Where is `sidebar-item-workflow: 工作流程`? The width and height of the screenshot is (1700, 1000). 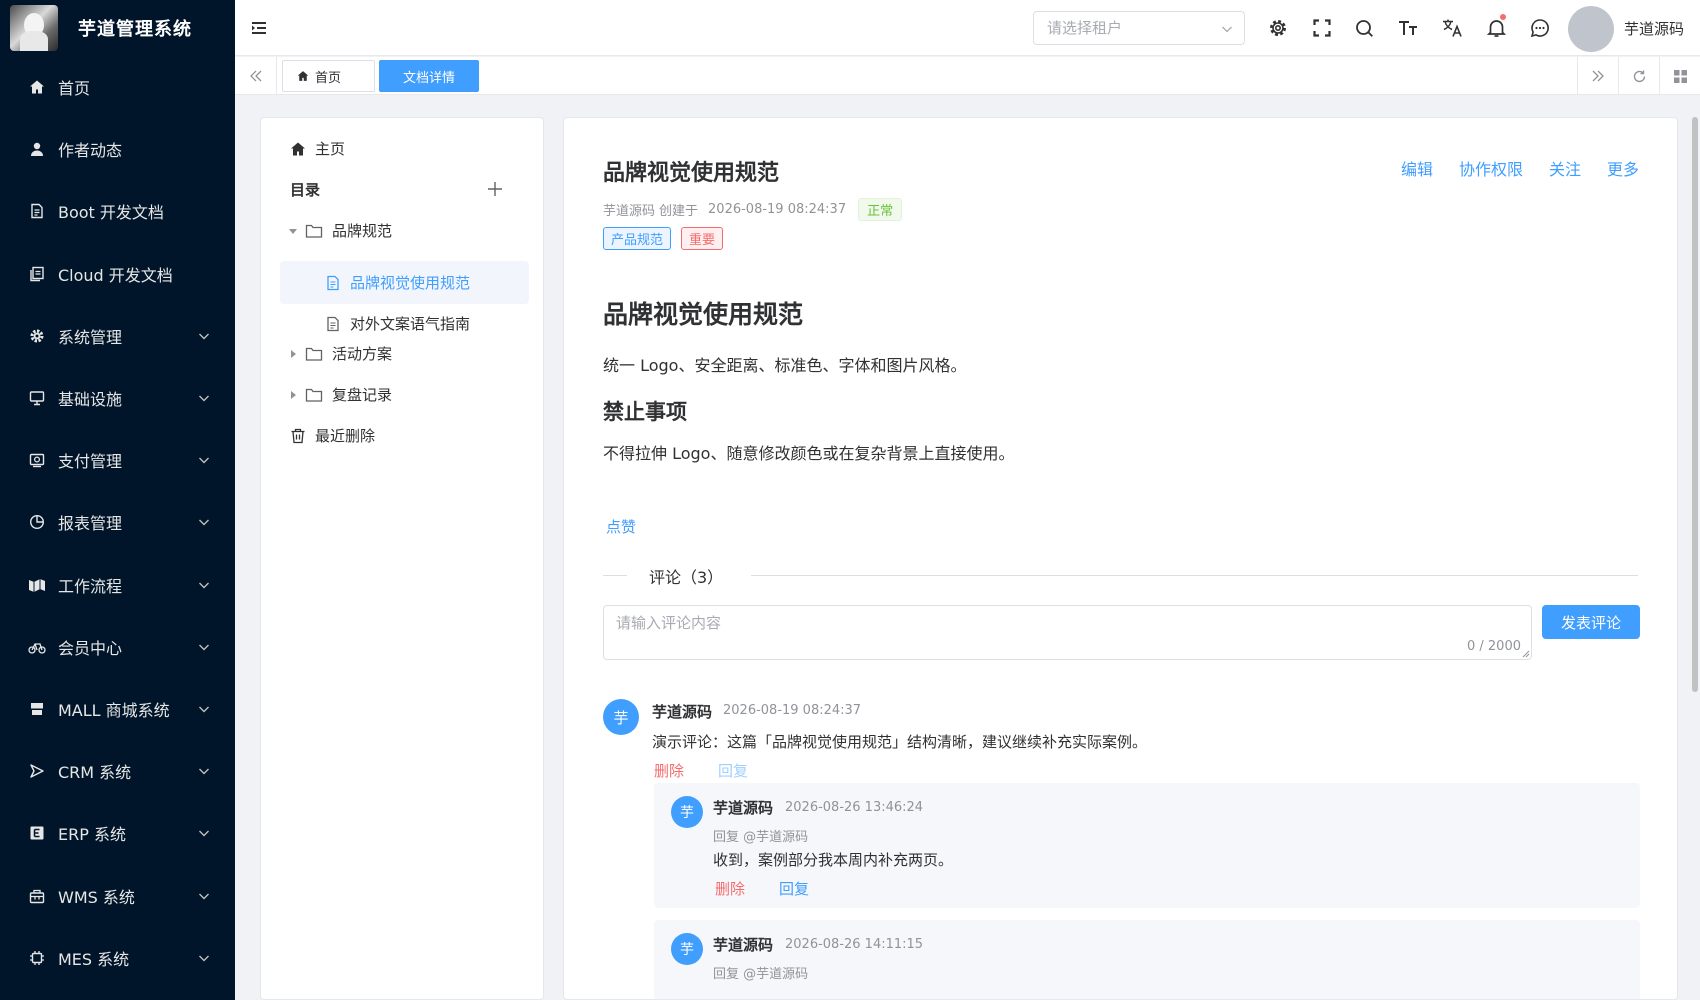 sidebar-item-workflow: 工作流程 is located at coordinates (117, 585).